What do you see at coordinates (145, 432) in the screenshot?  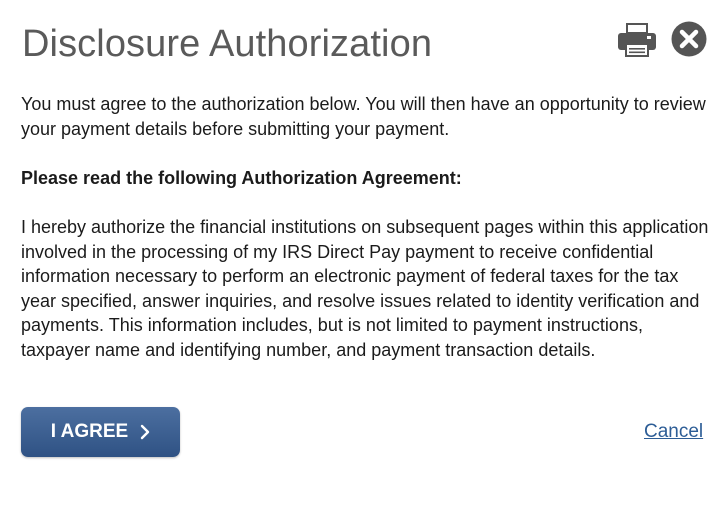 I see `chevron-right-icon` at bounding box center [145, 432].